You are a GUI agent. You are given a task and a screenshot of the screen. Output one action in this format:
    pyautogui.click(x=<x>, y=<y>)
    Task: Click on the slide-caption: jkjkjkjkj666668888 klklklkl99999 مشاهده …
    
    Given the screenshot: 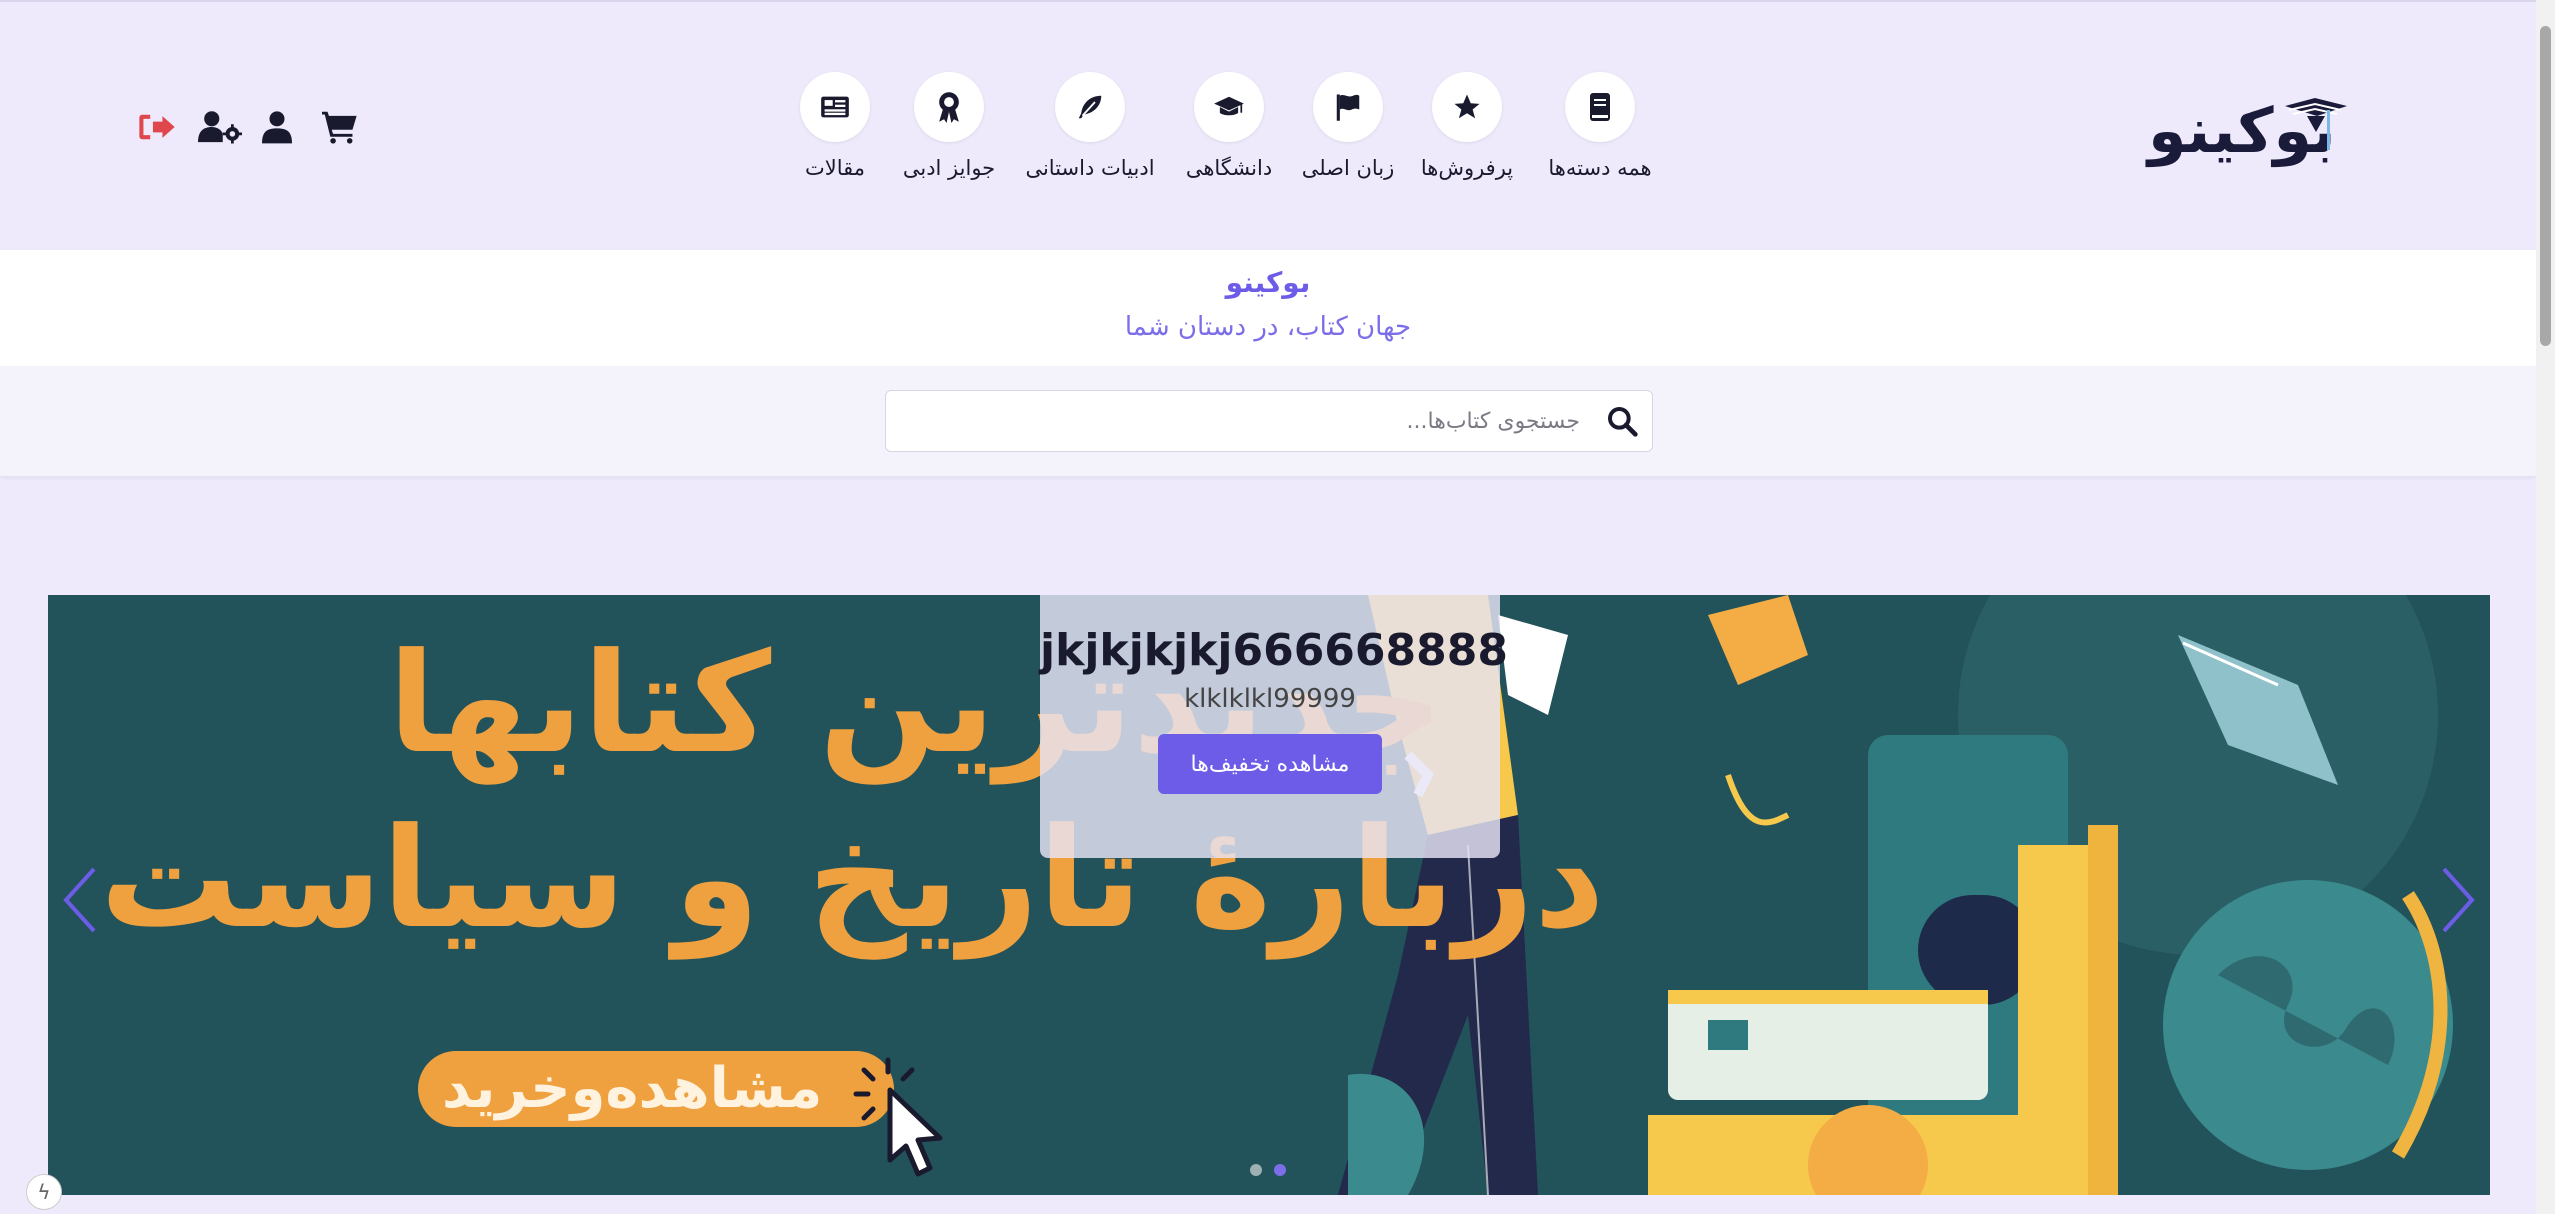 What is the action you would take?
    pyautogui.click(x=1274, y=726)
    